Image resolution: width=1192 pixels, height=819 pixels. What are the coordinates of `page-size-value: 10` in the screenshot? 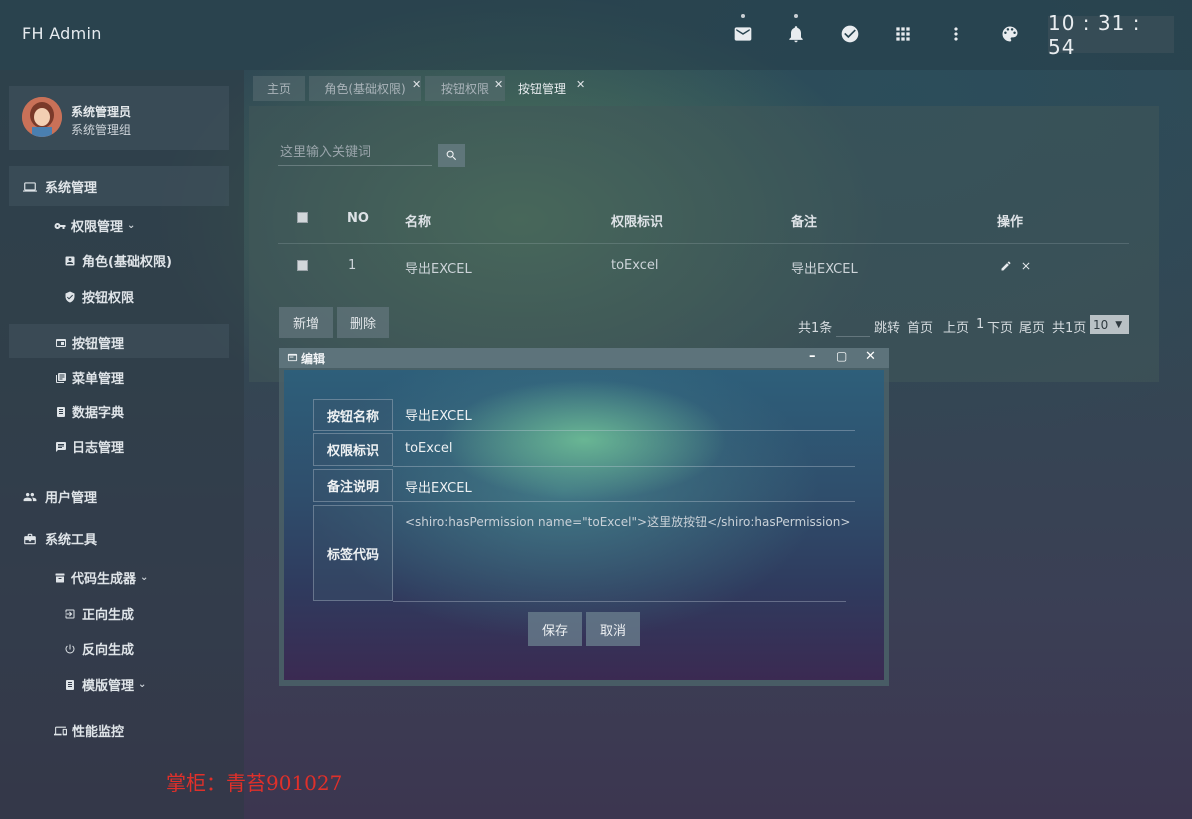 It's located at (1101, 324).